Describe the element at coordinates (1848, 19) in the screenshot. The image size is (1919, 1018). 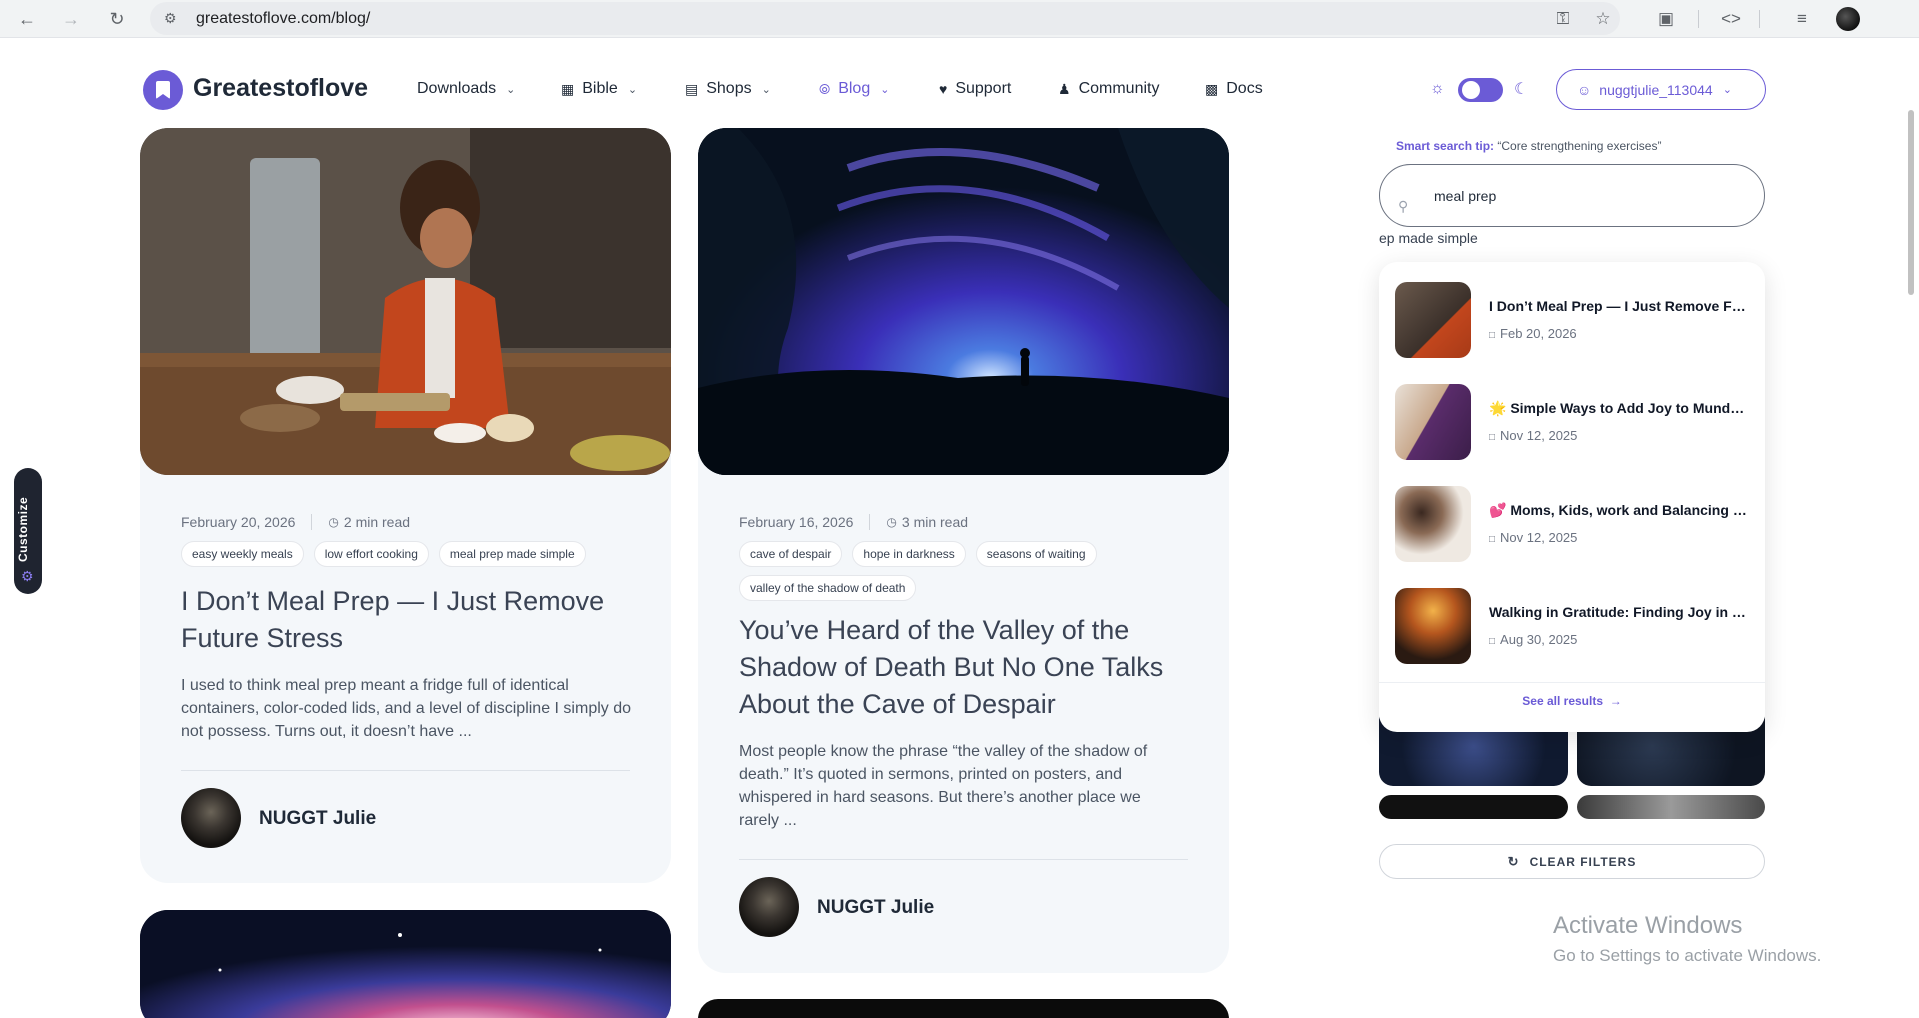
I see `profile-avatar` at that location.